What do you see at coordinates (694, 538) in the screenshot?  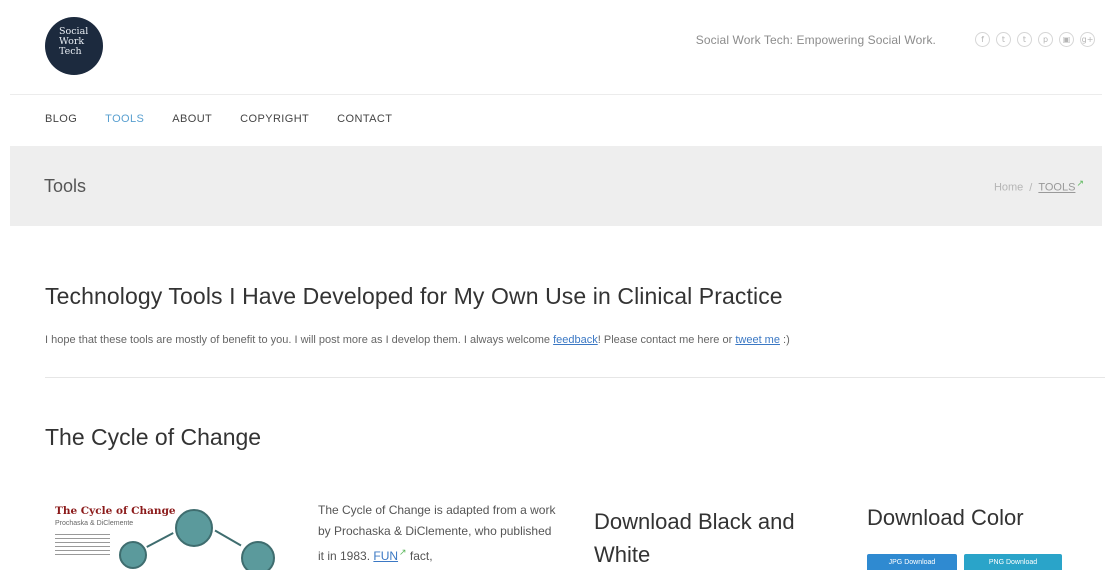 I see `download-bw-heading: Download Black and White` at bounding box center [694, 538].